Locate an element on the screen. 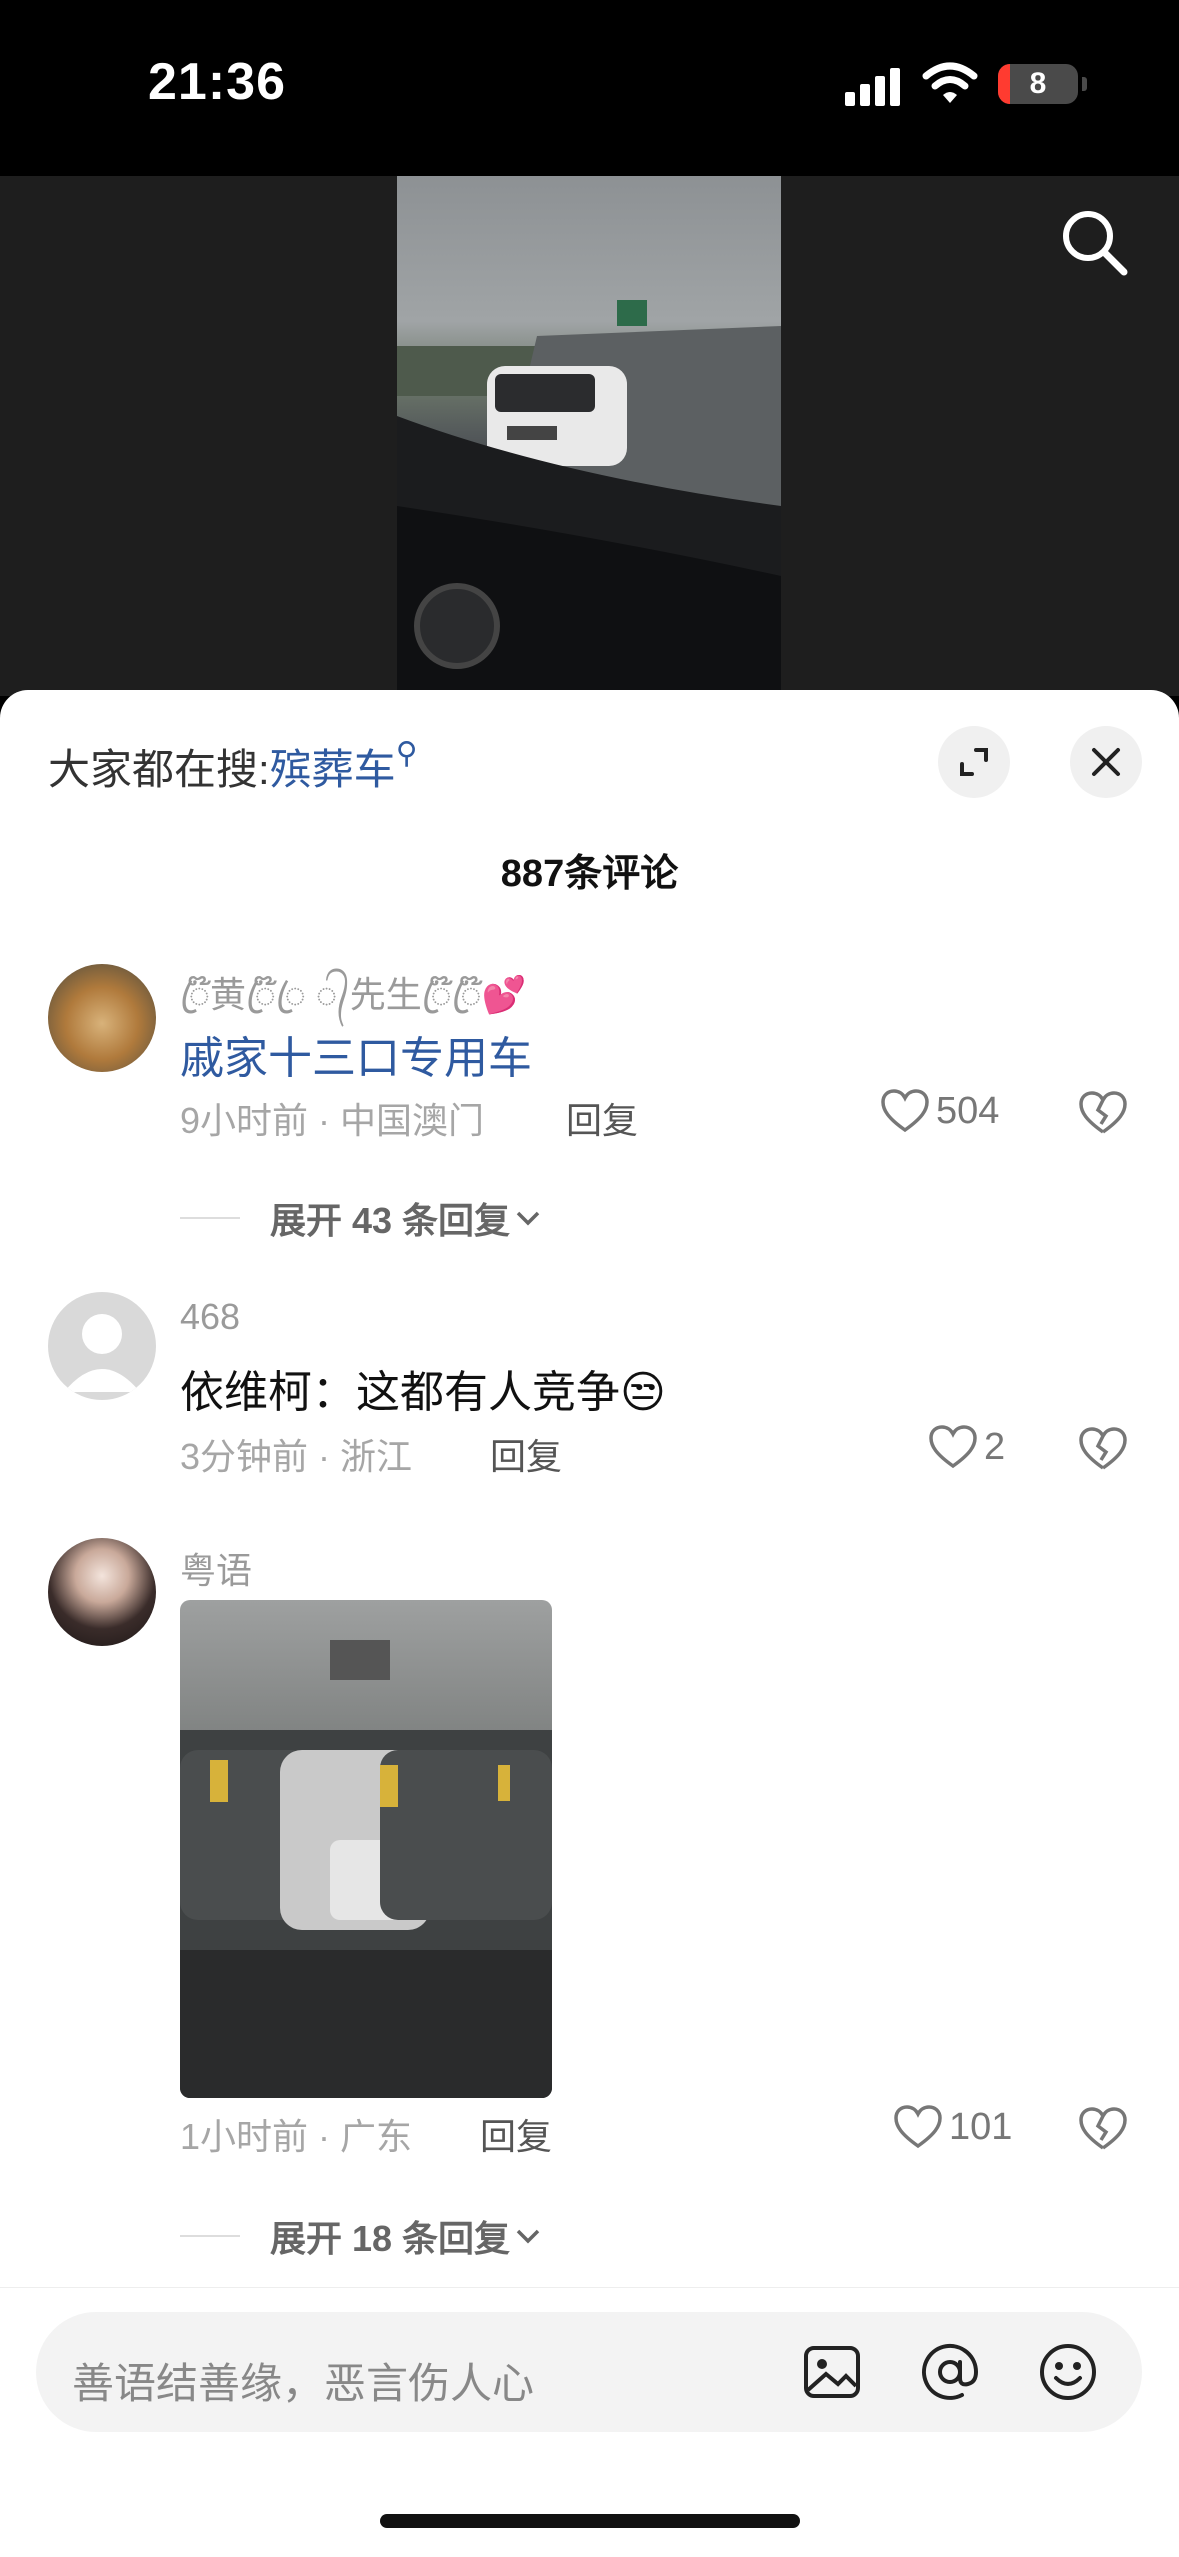  default-avatar-icon is located at coordinates (102, 1353).